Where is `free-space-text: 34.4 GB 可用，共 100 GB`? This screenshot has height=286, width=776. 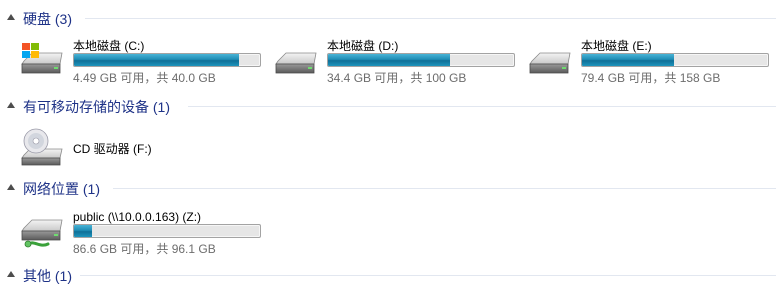
free-space-text: 34.4 GB 可用，共 100 GB is located at coordinates (397, 78).